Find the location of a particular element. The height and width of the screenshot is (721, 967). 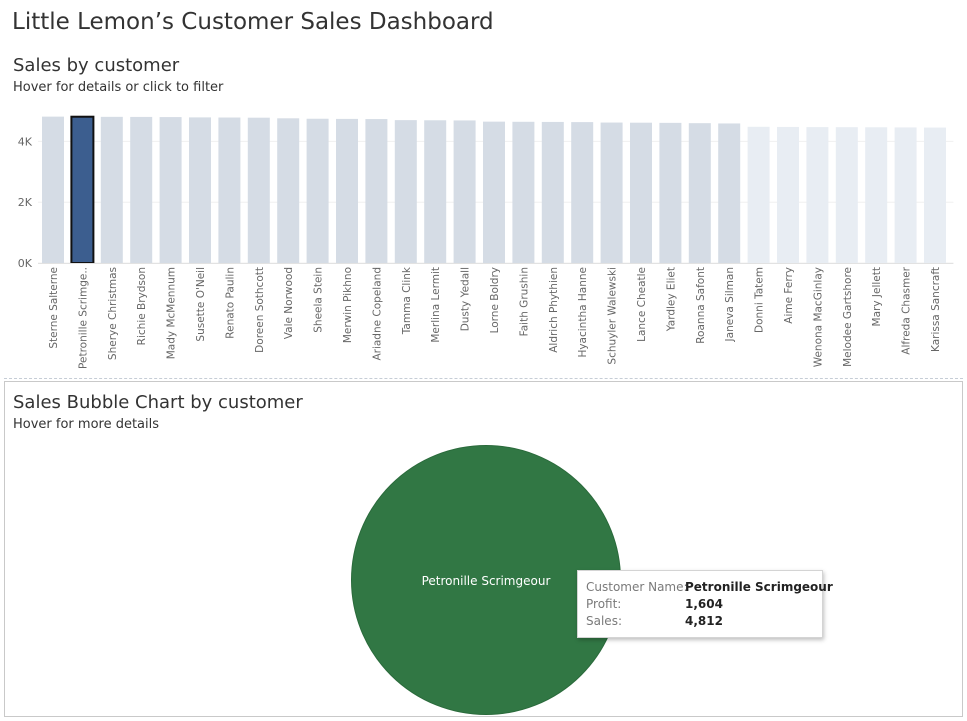

x-tick-label: Schuyler Walewski is located at coordinates (613, 316).